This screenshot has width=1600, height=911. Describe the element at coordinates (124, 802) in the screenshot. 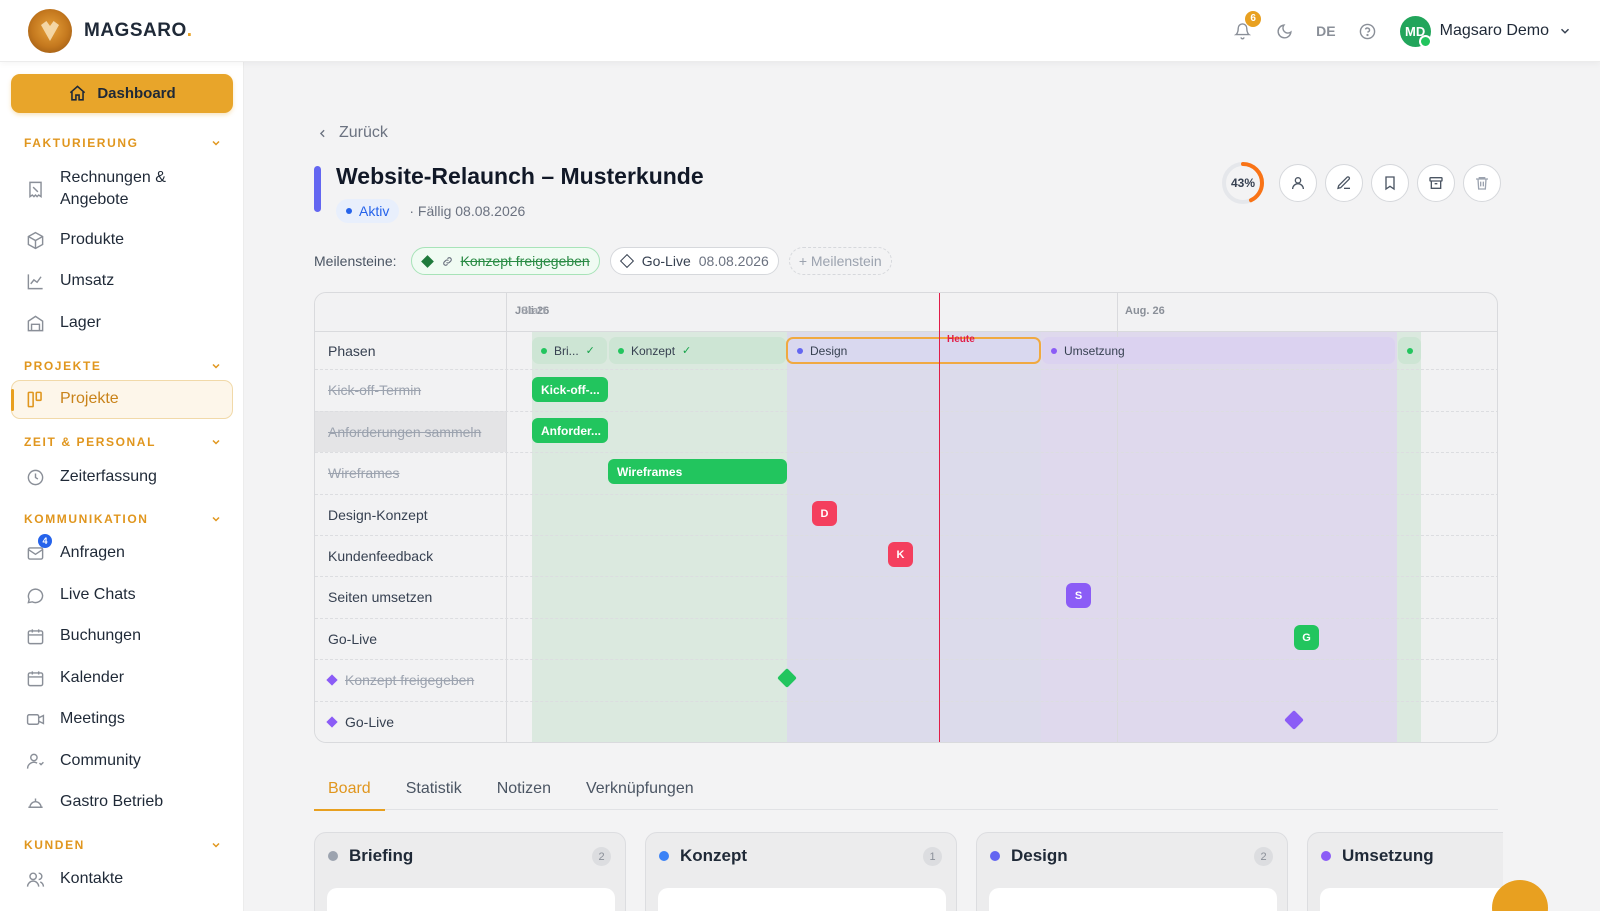

I see `sidebar-item-gastro: Gastro Betrieb` at that location.